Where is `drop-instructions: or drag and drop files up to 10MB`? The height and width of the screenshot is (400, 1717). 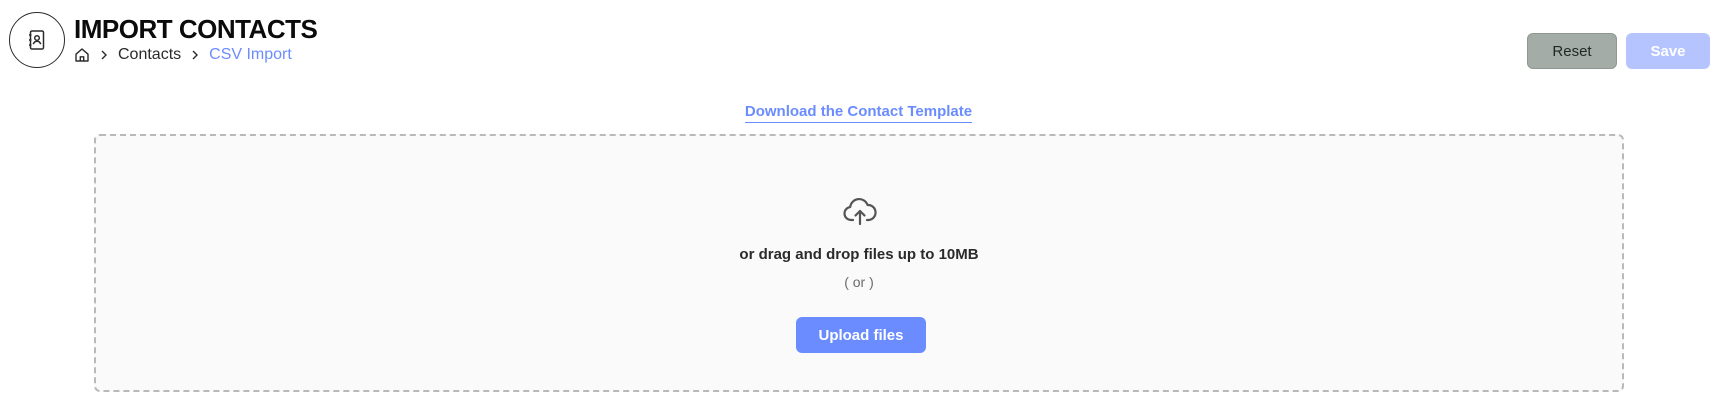
drop-instructions: or drag and drop files up to 10MB is located at coordinates (859, 254).